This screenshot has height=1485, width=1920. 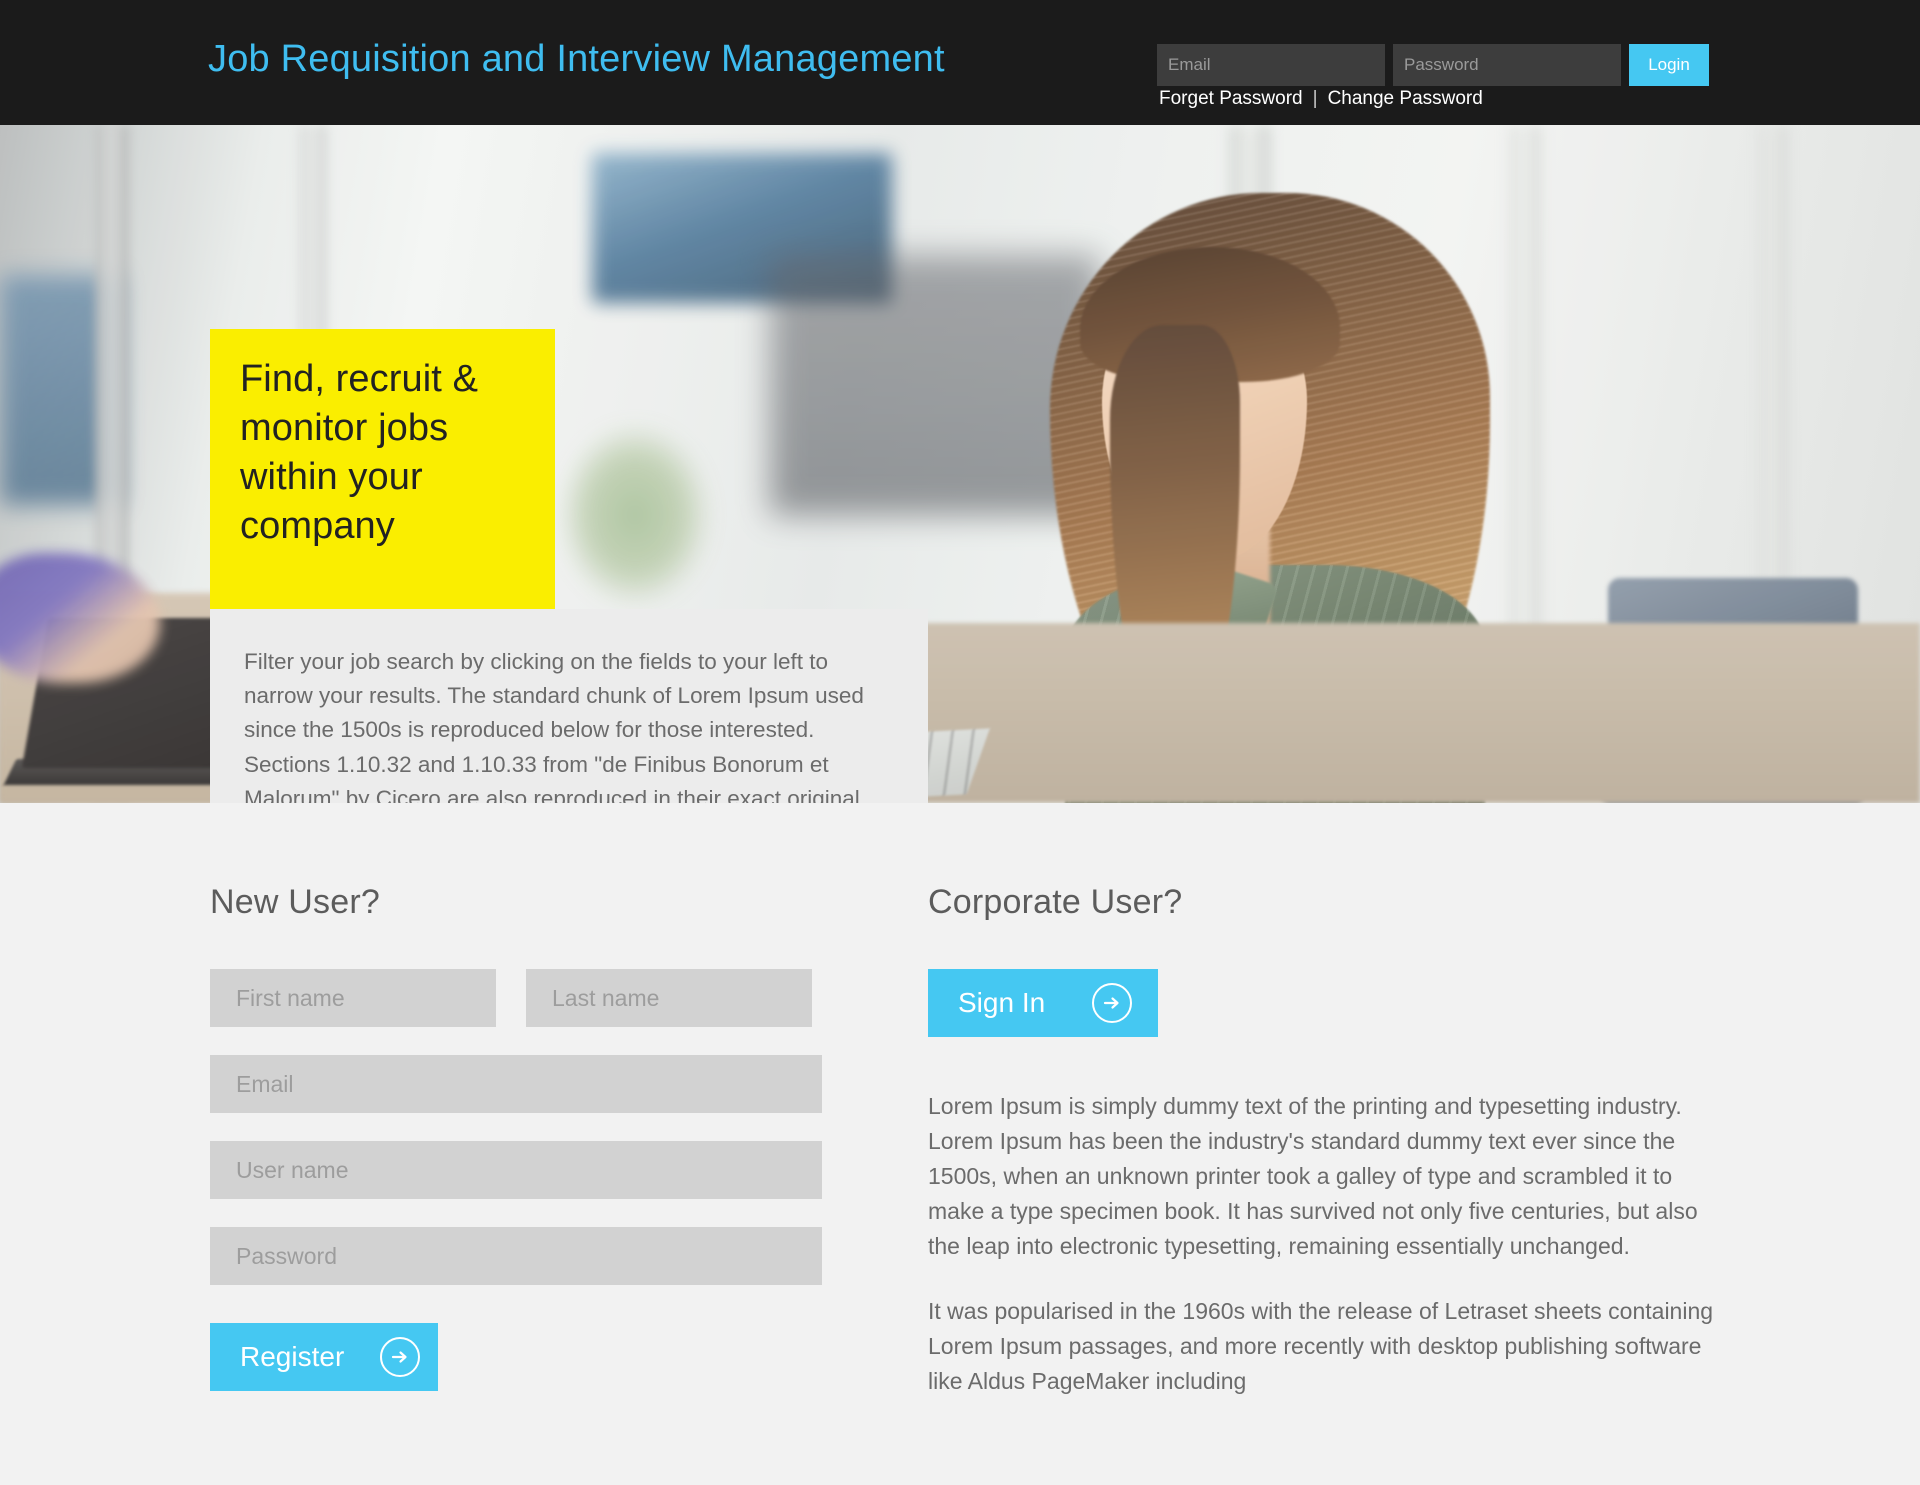 I want to click on corporate-user-title: Corporate User?, so click(x=1055, y=902).